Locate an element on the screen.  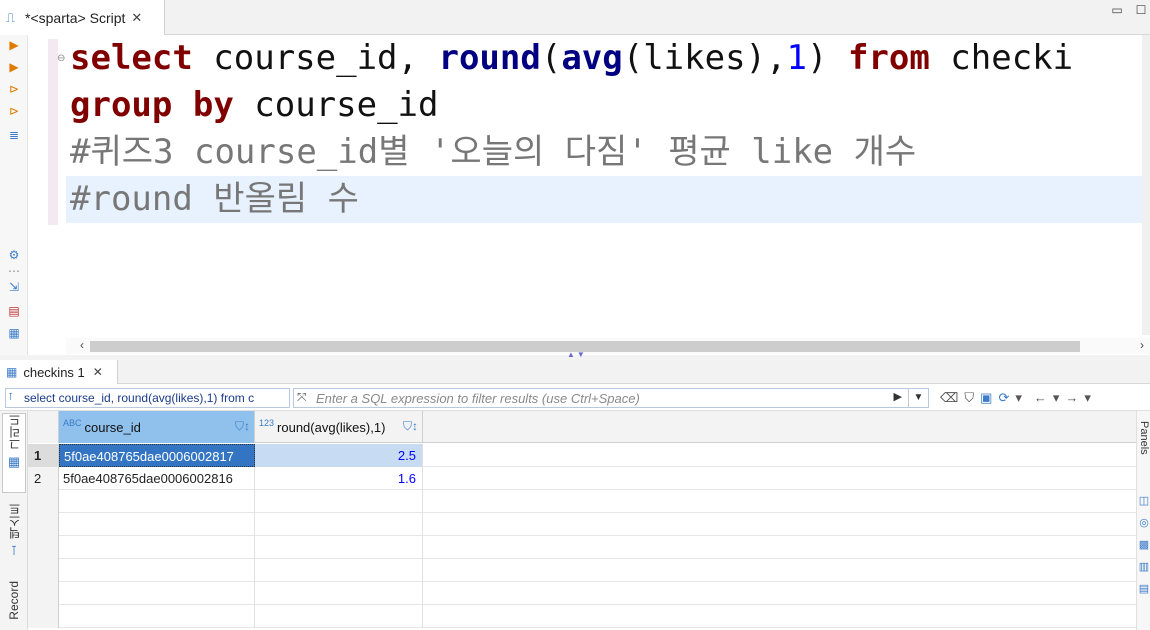
keyword-select: select is located at coordinates (131, 58).